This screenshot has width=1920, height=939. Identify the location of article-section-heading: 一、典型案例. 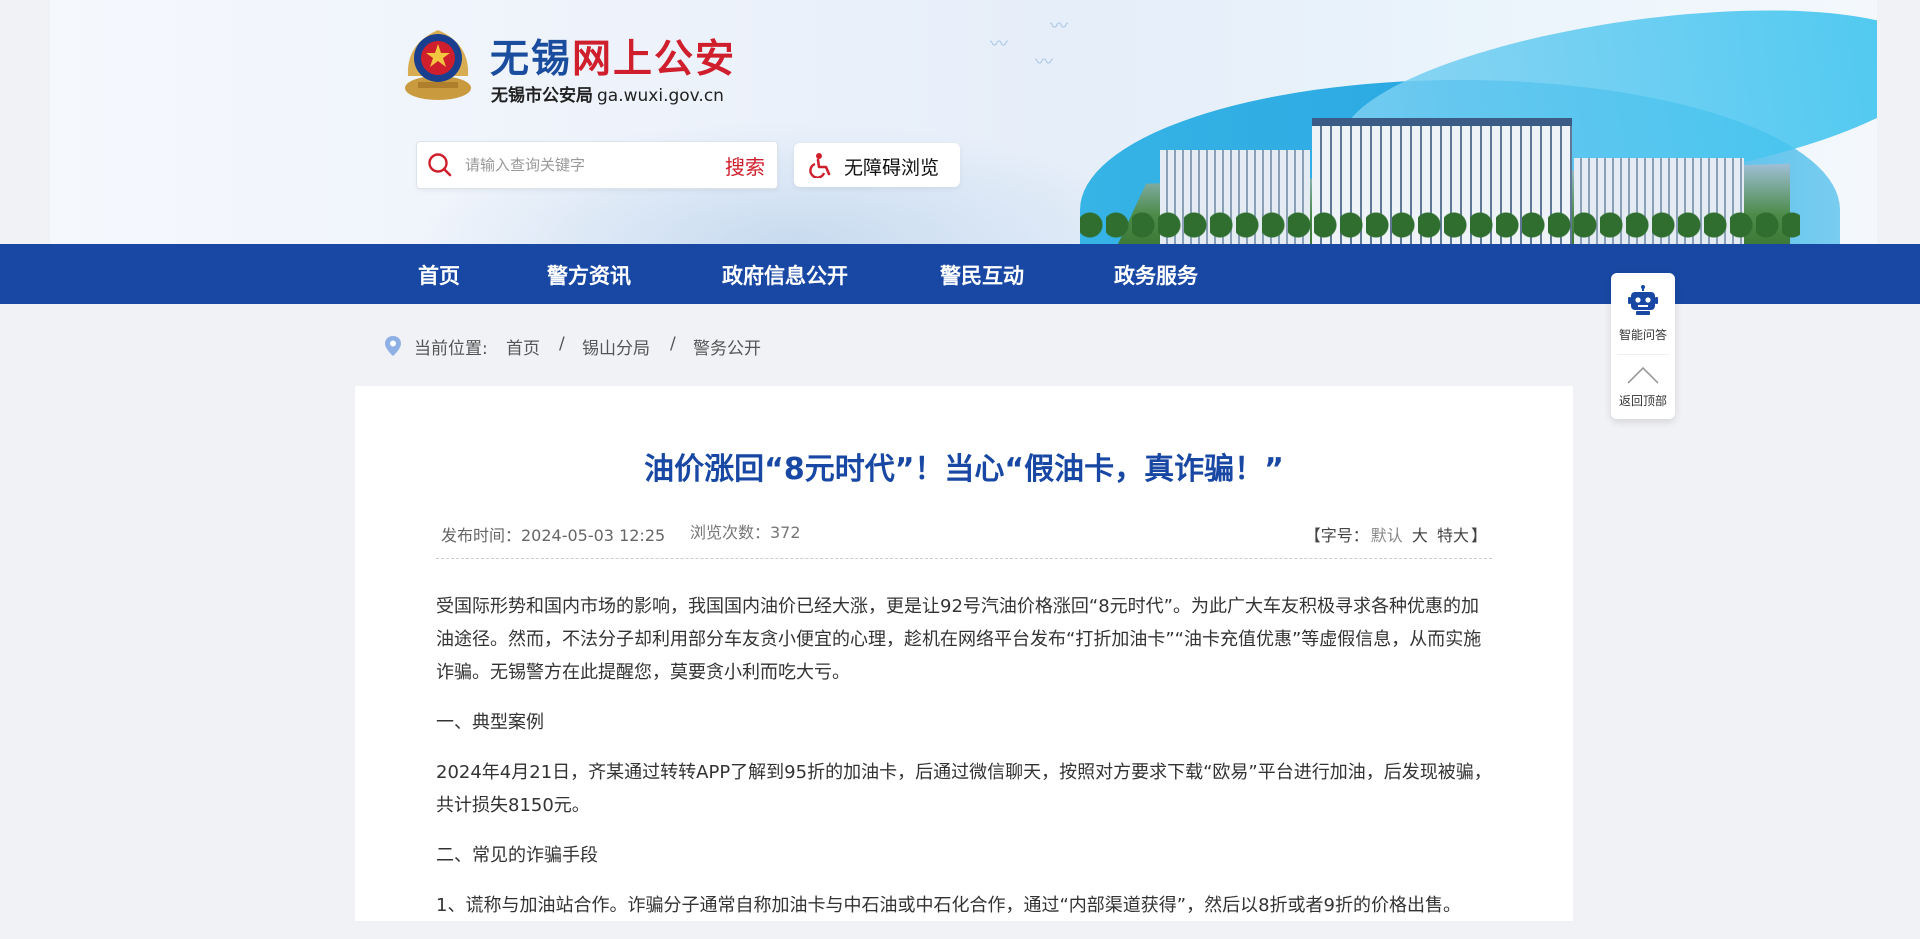
(490, 722).